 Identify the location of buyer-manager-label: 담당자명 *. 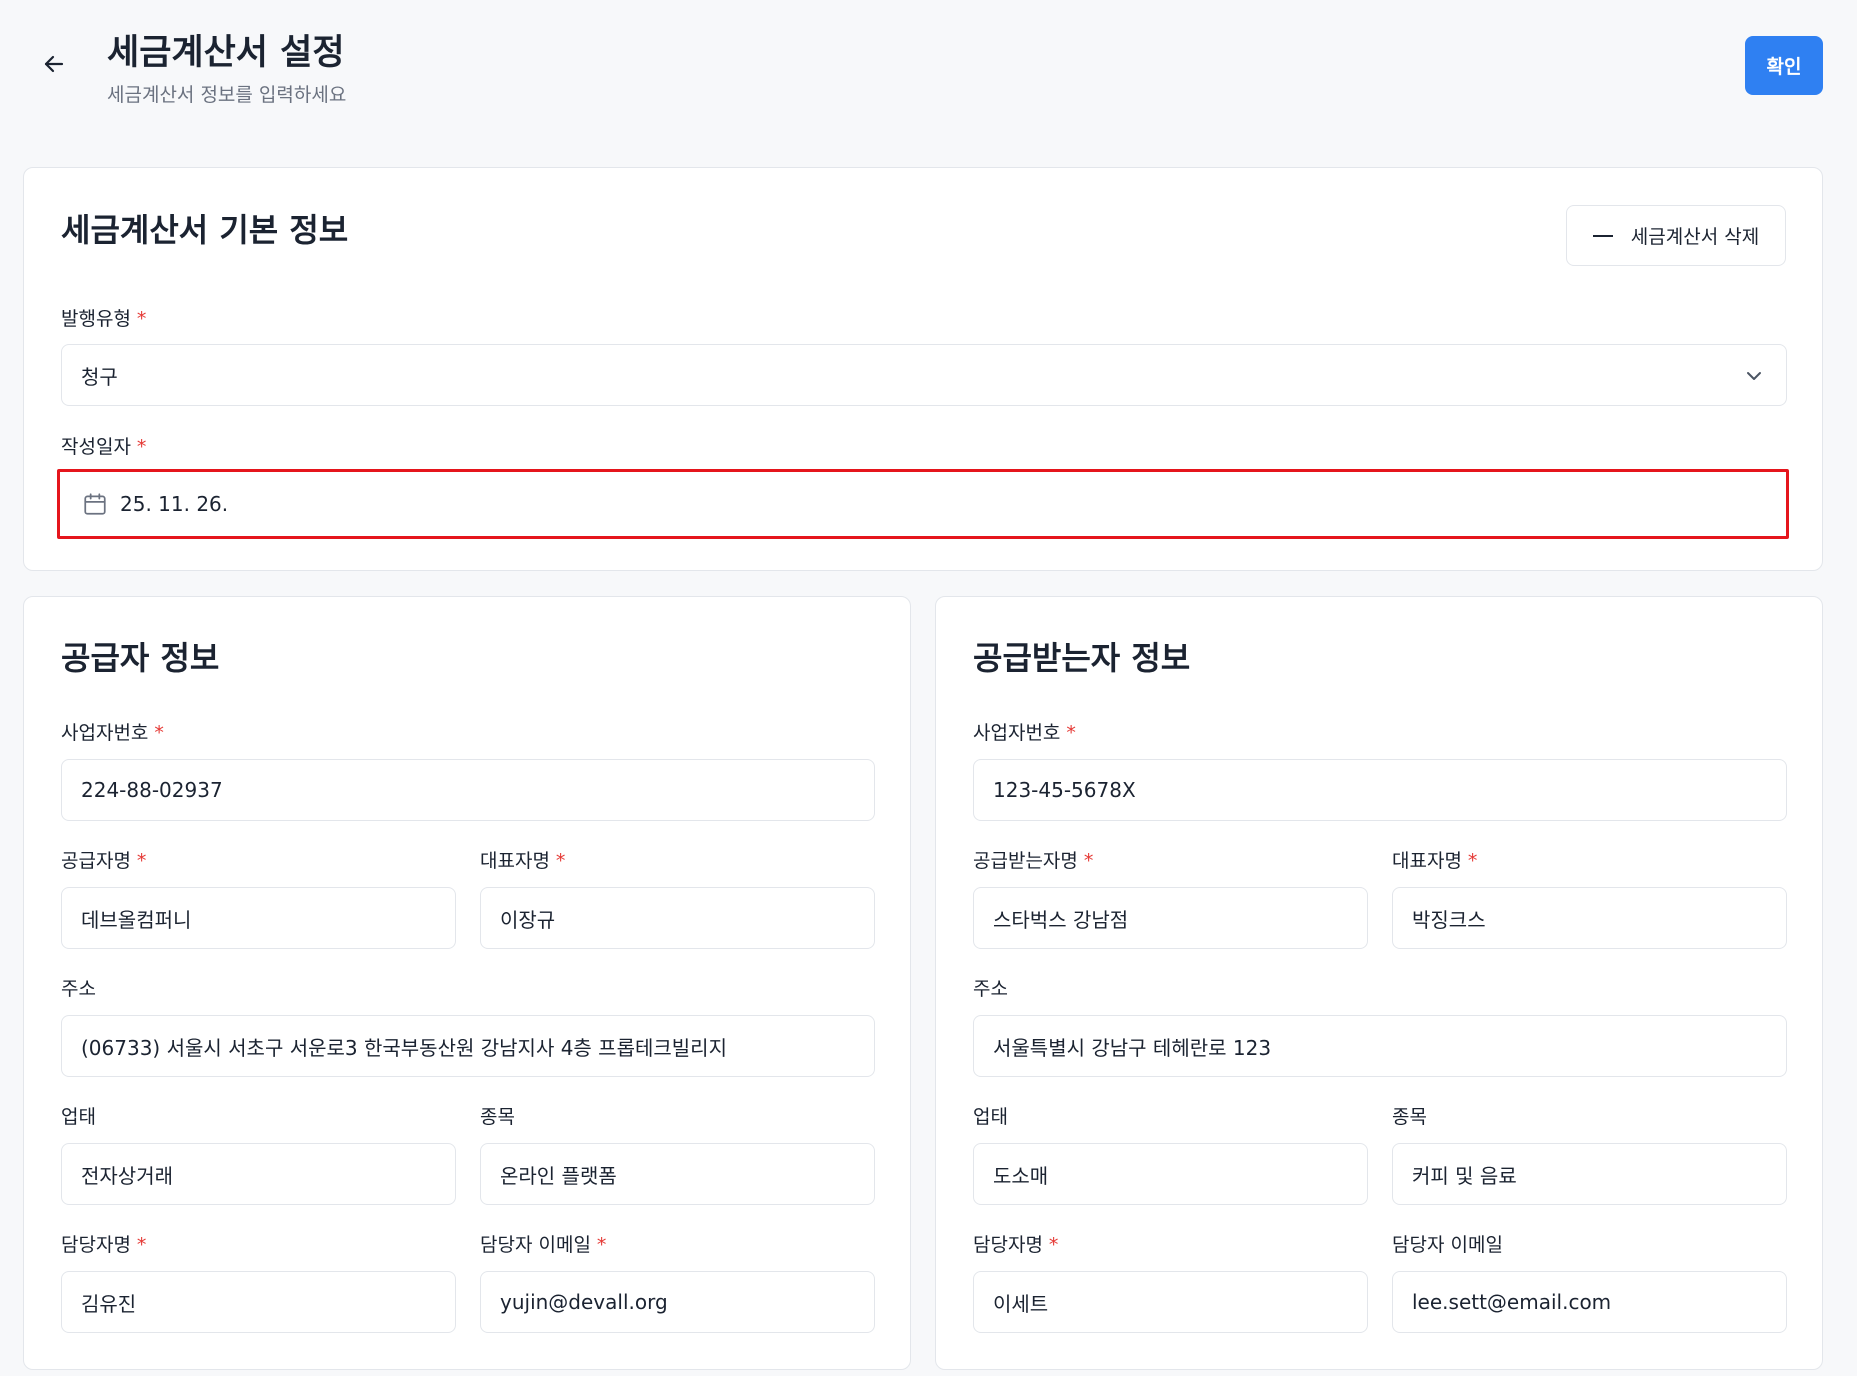
(1016, 1245).